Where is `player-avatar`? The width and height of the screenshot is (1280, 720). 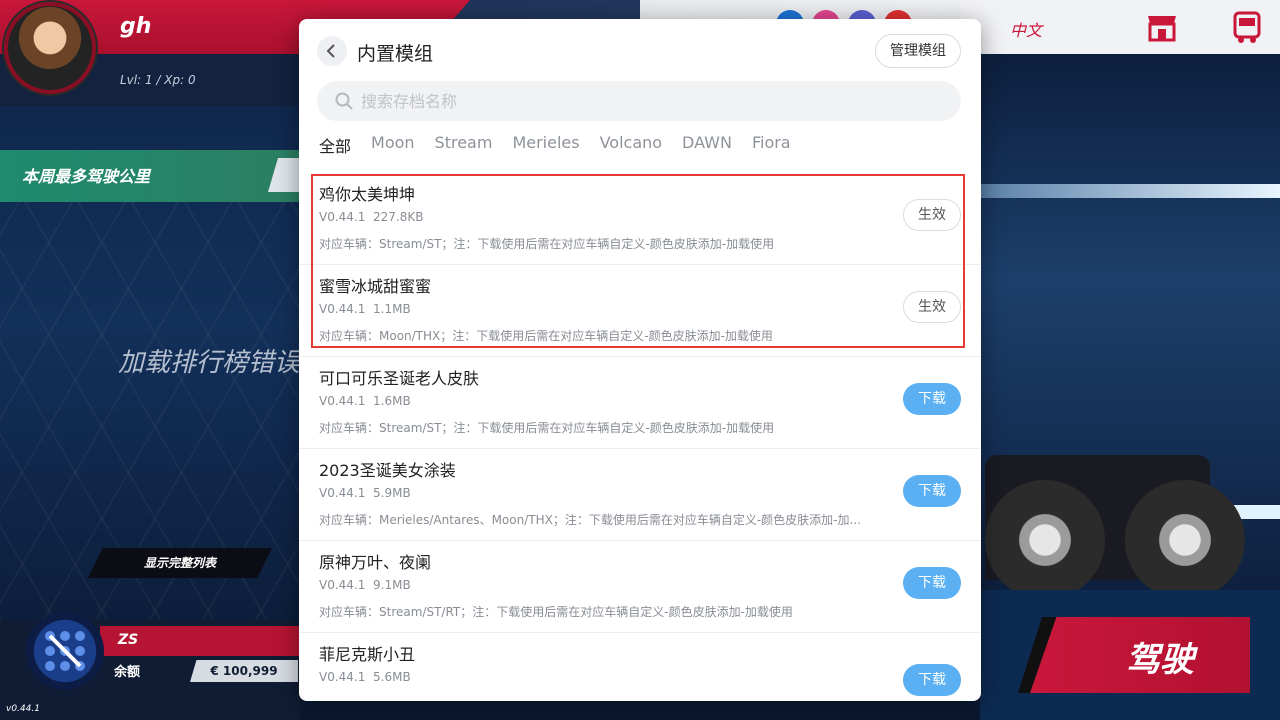
player-avatar is located at coordinates (50, 48).